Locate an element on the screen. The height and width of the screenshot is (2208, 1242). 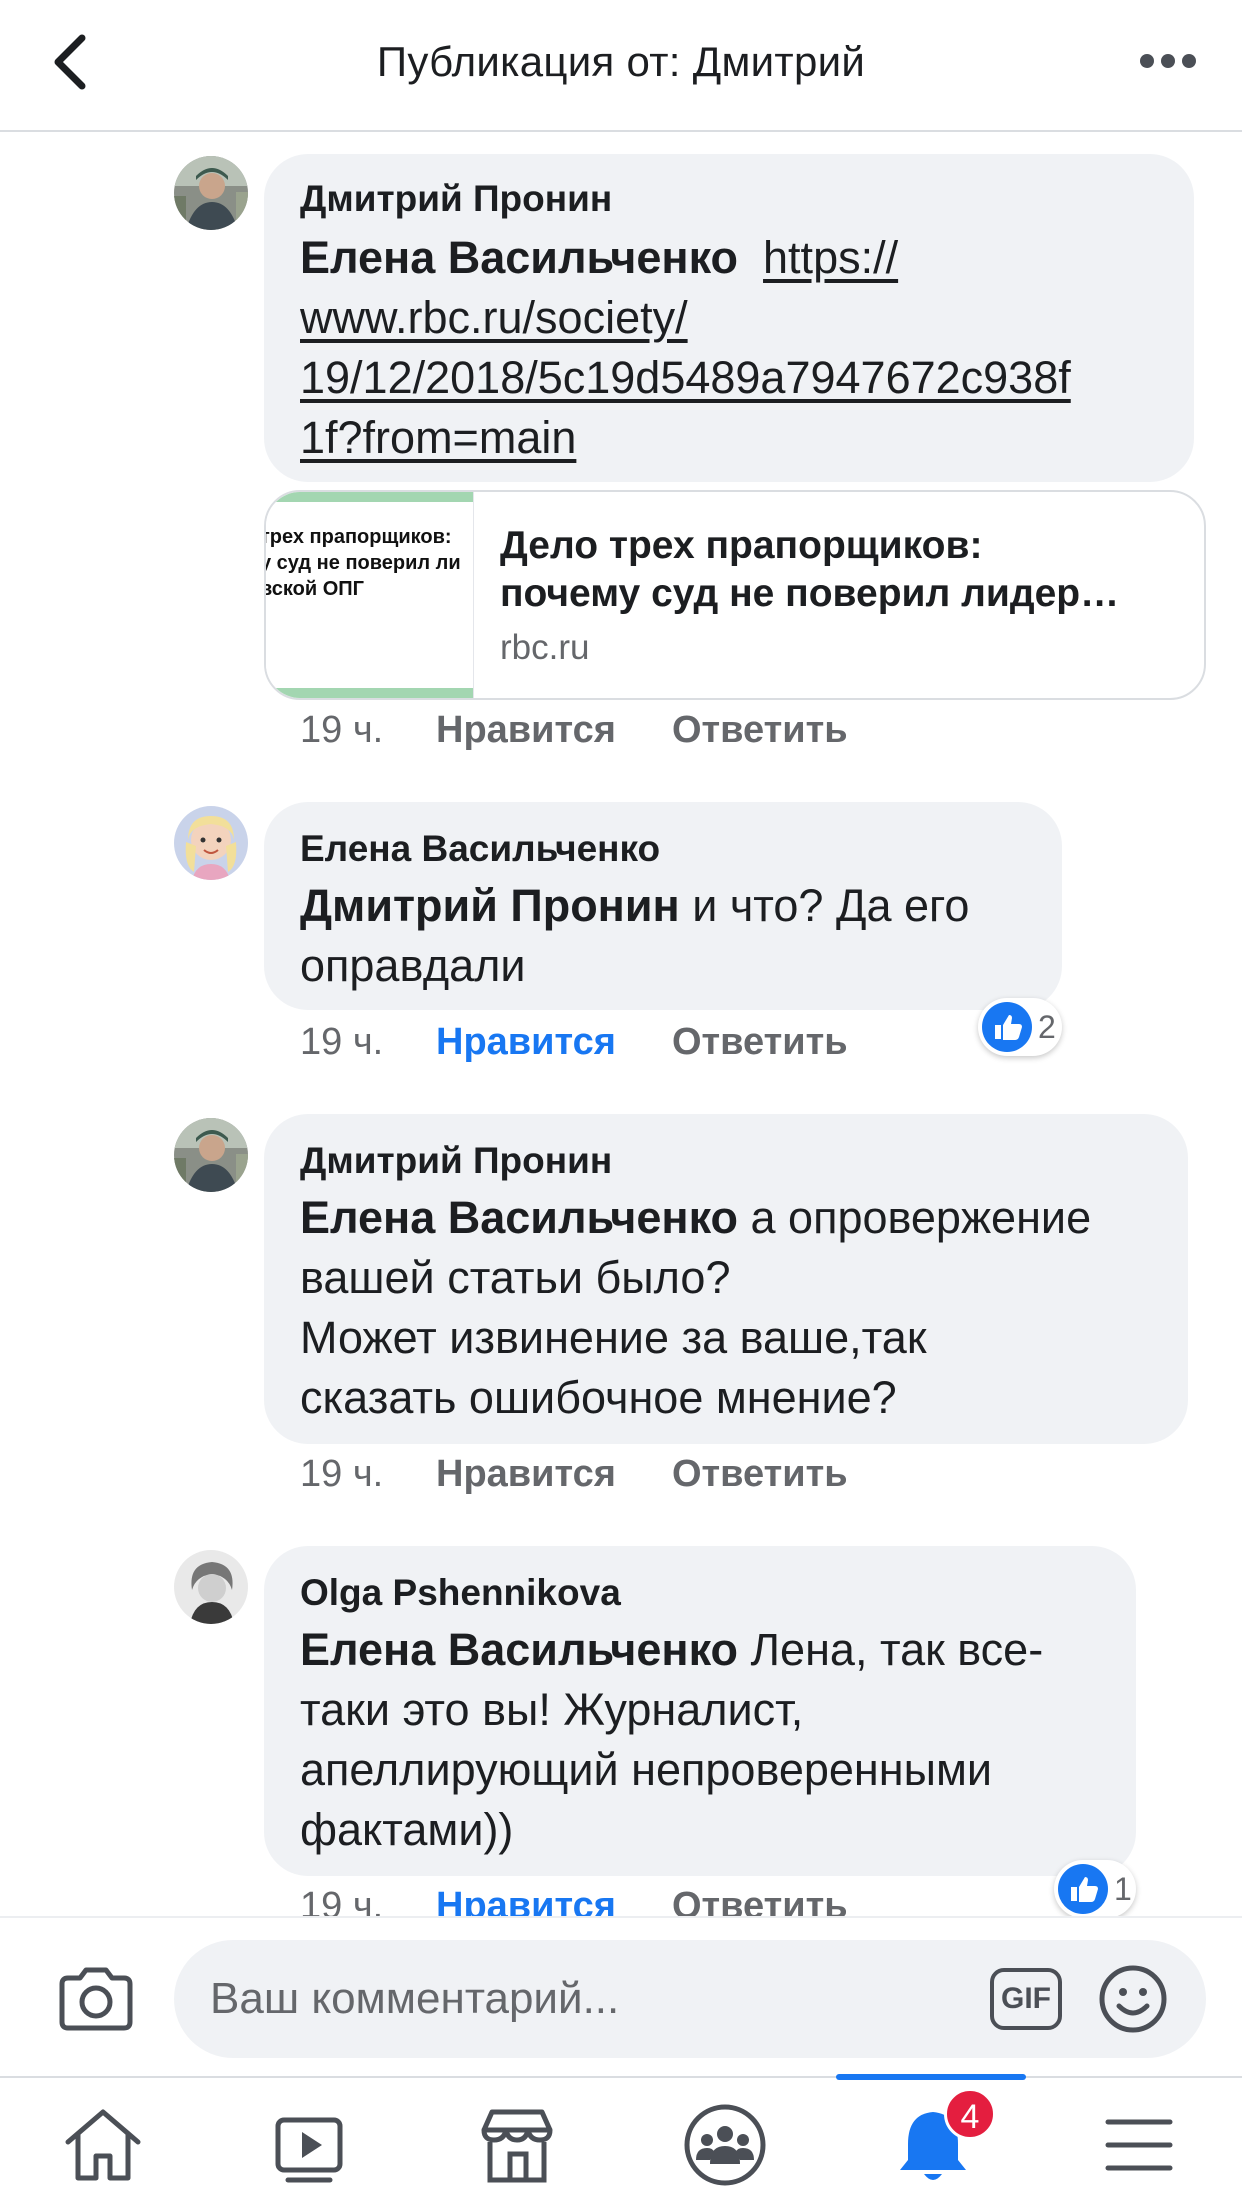
link-url: https:// is located at coordinates (830, 257).